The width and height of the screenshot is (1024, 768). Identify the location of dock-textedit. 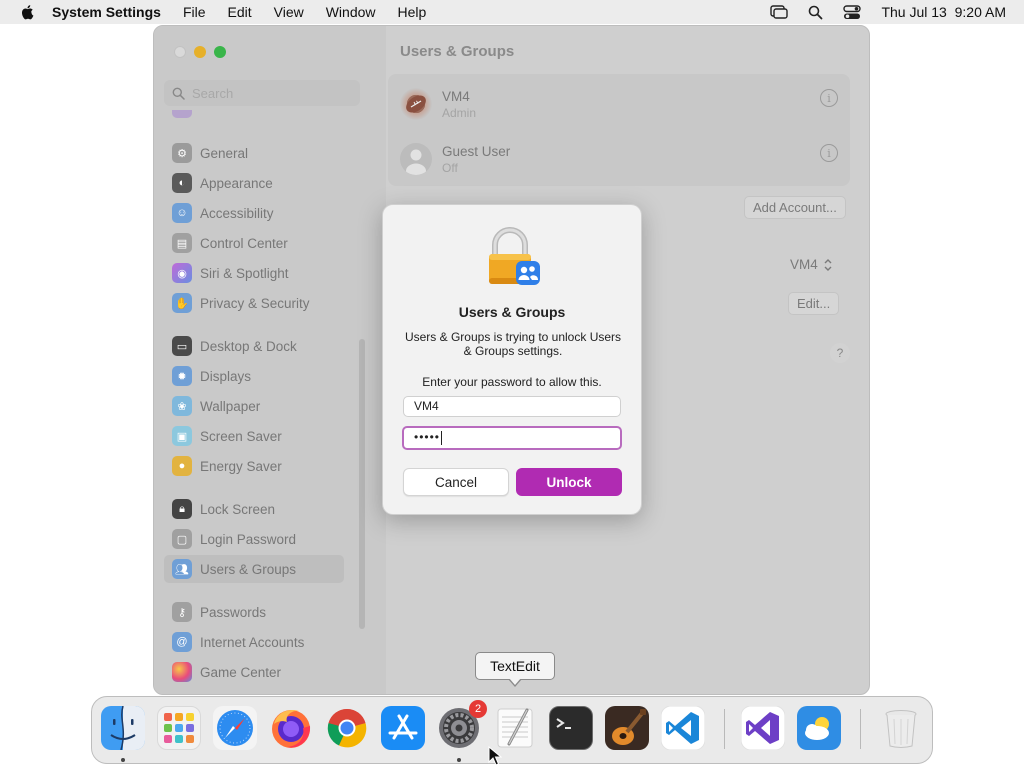
(515, 728).